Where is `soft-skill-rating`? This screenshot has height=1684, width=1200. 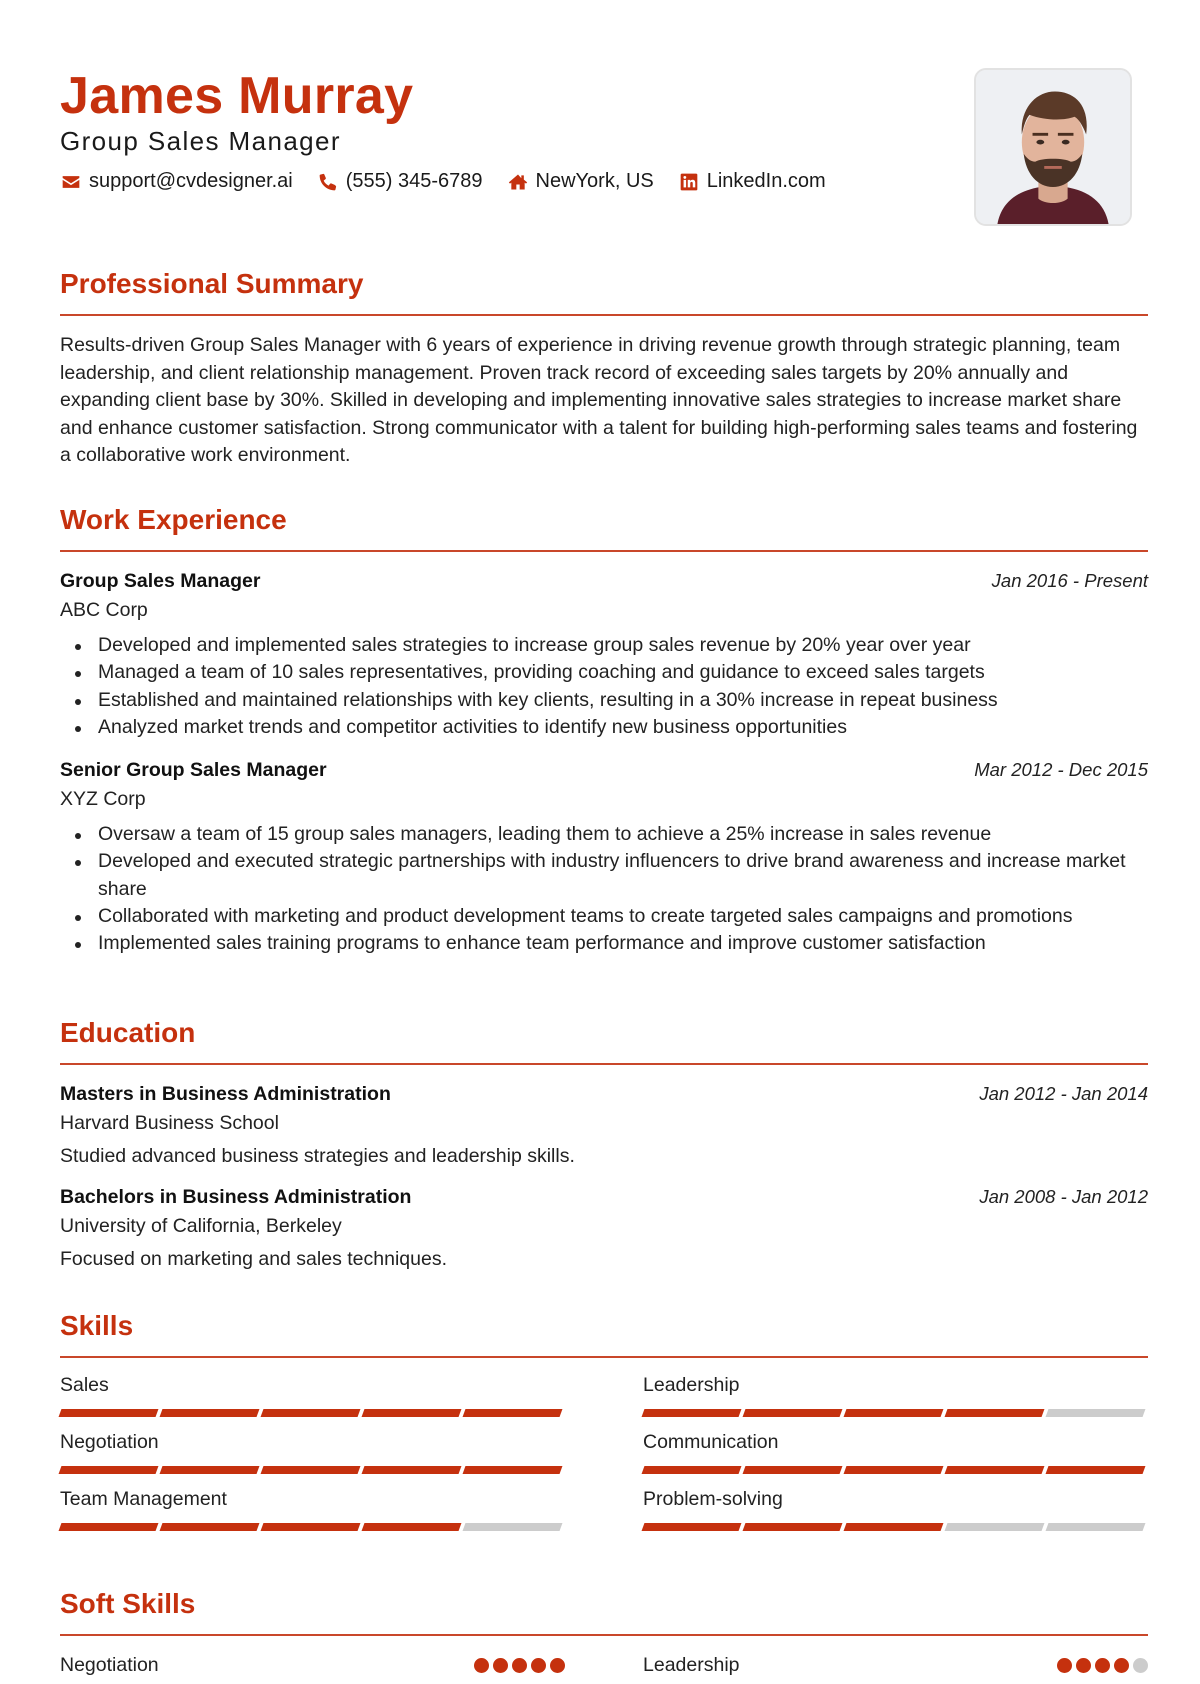
soft-skill-rating is located at coordinates (517, 1665).